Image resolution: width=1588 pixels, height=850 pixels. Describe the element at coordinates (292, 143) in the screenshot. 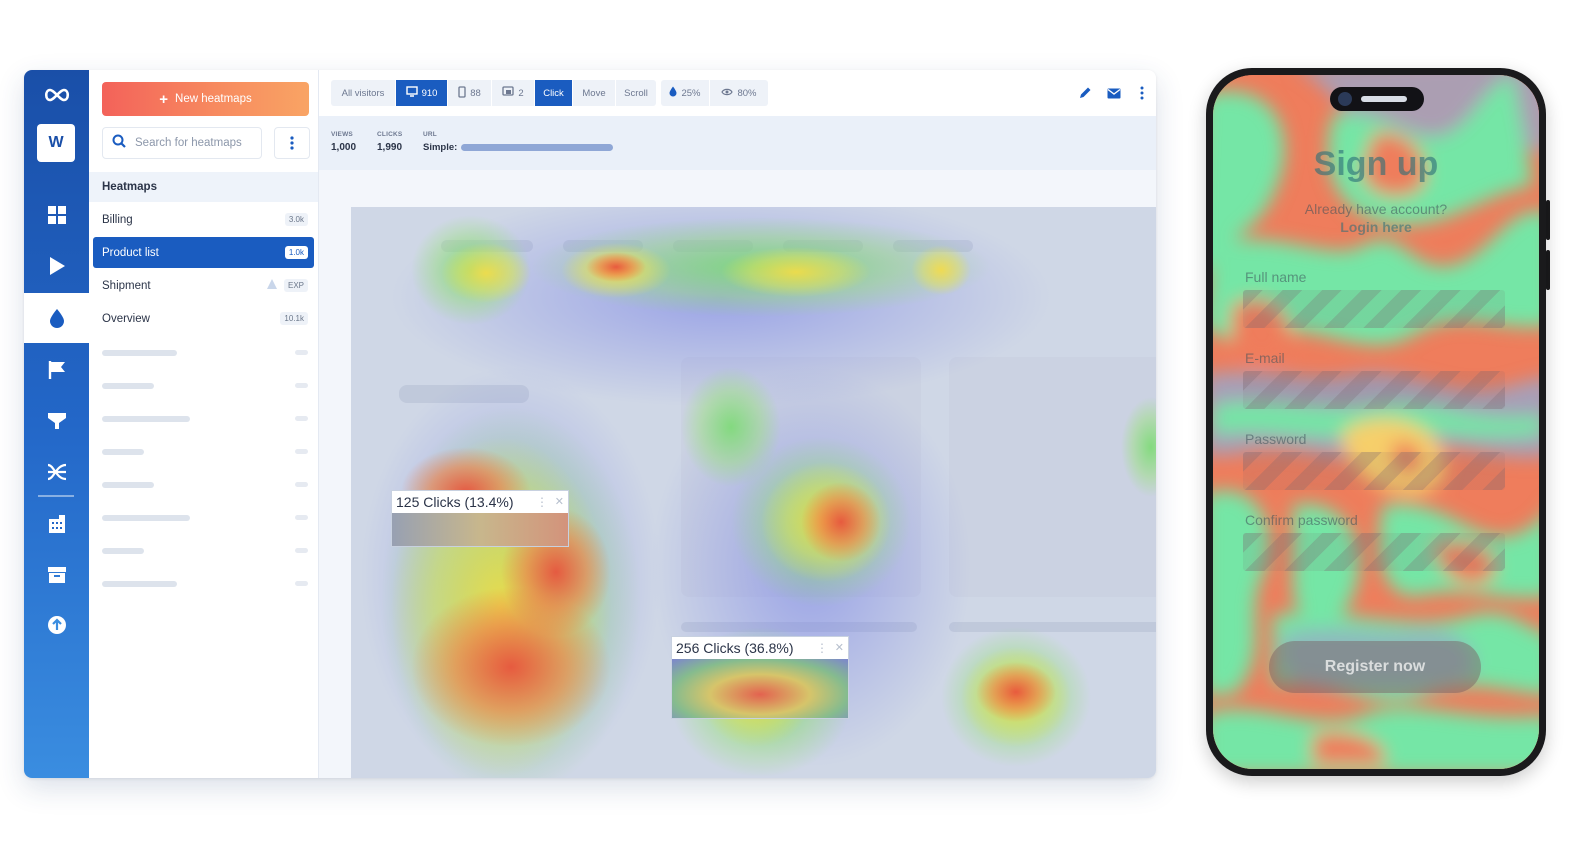

I see `more-options-icon` at that location.